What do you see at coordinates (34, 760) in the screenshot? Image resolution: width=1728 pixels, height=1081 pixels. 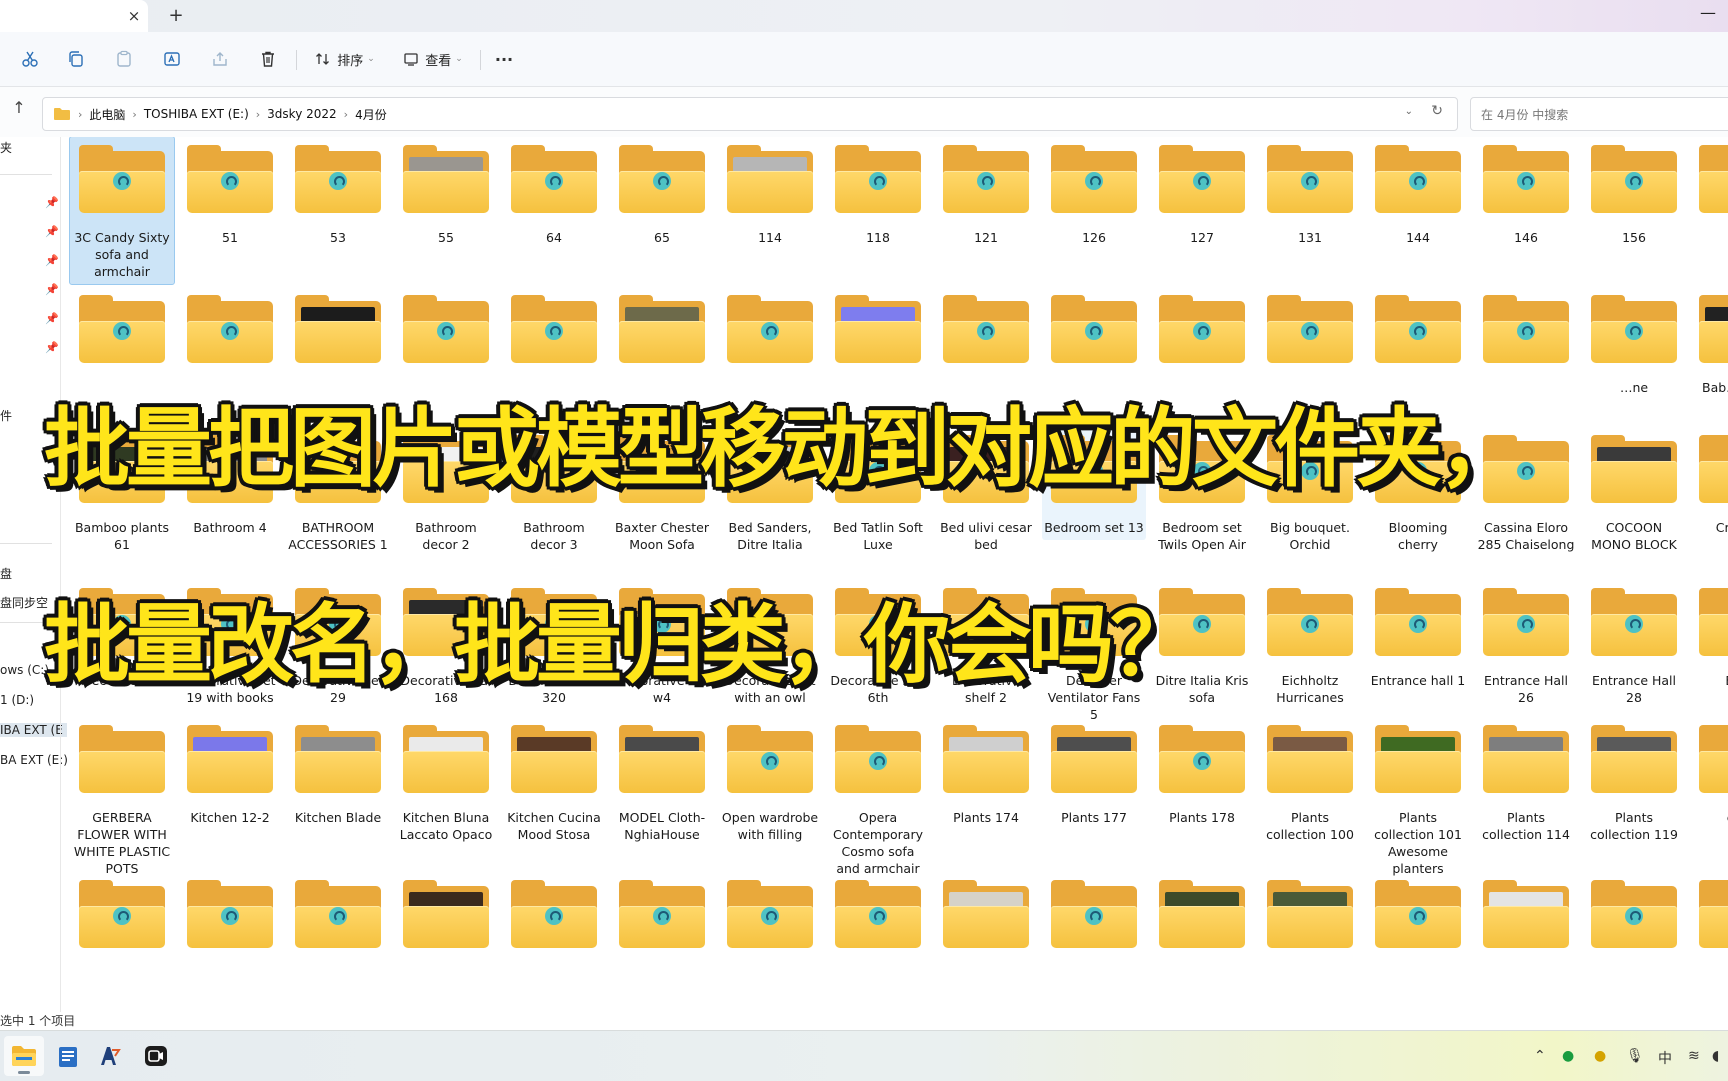 I see `nav-item-toshiba: BA EXT (E:)` at bounding box center [34, 760].